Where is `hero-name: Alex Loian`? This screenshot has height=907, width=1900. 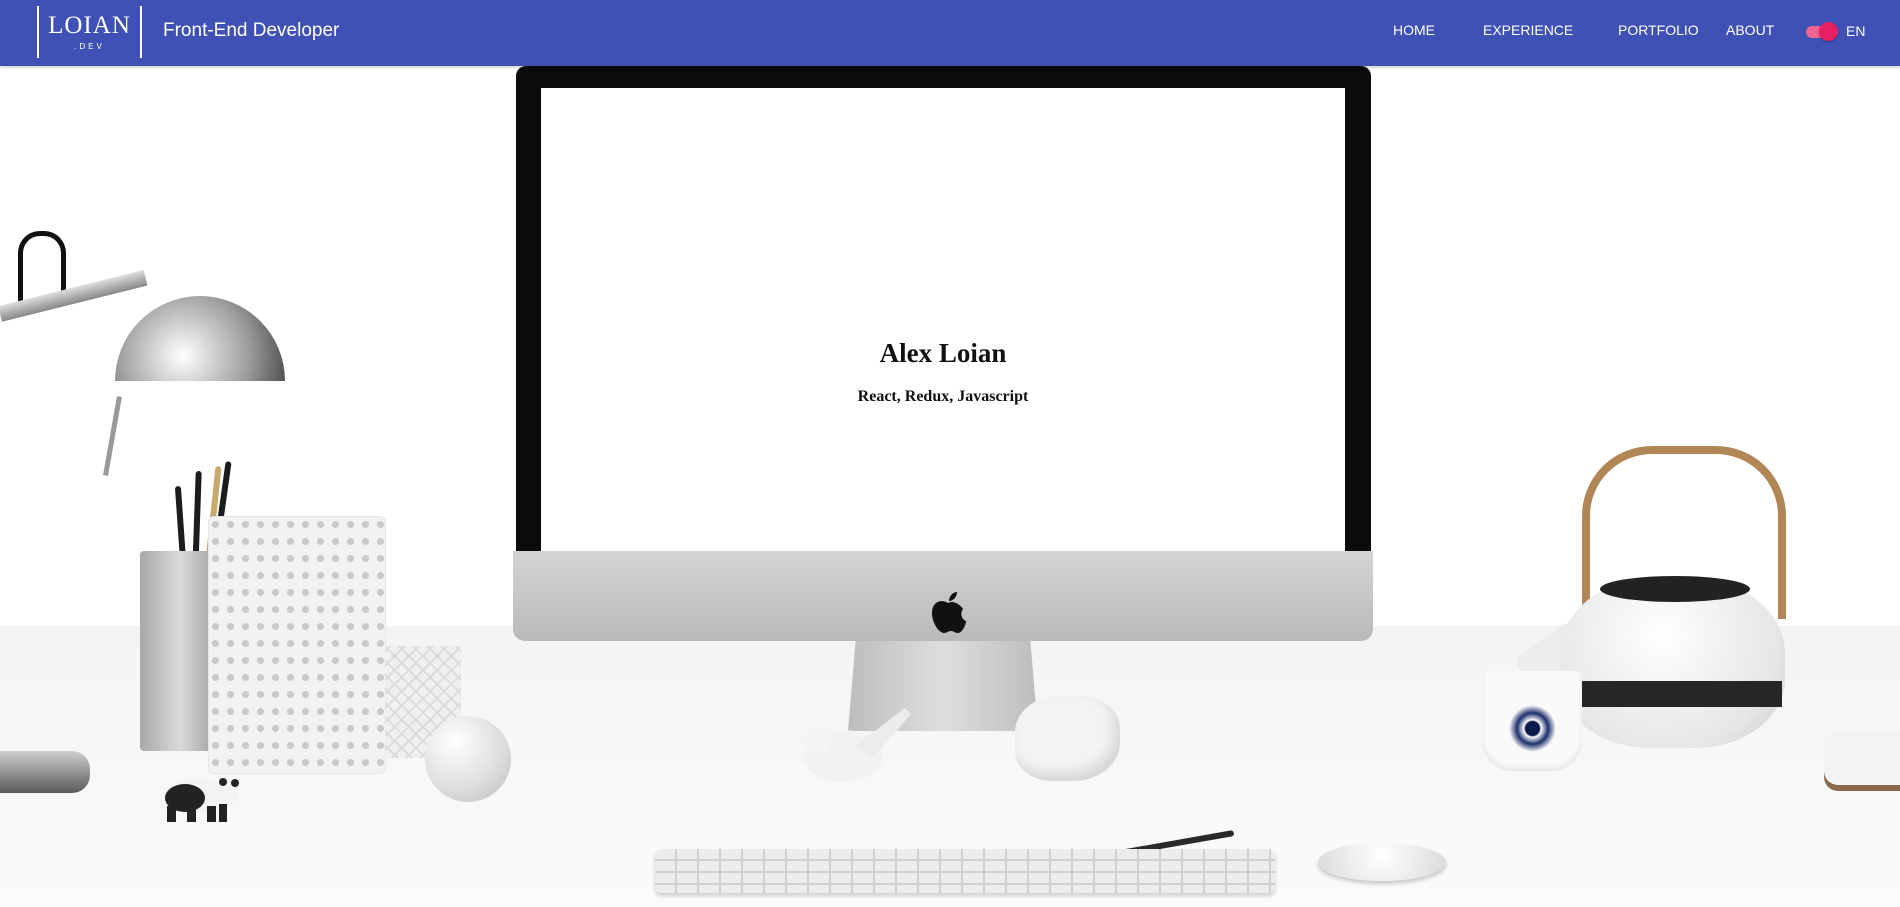
hero-name: Alex Loian is located at coordinates (943, 353).